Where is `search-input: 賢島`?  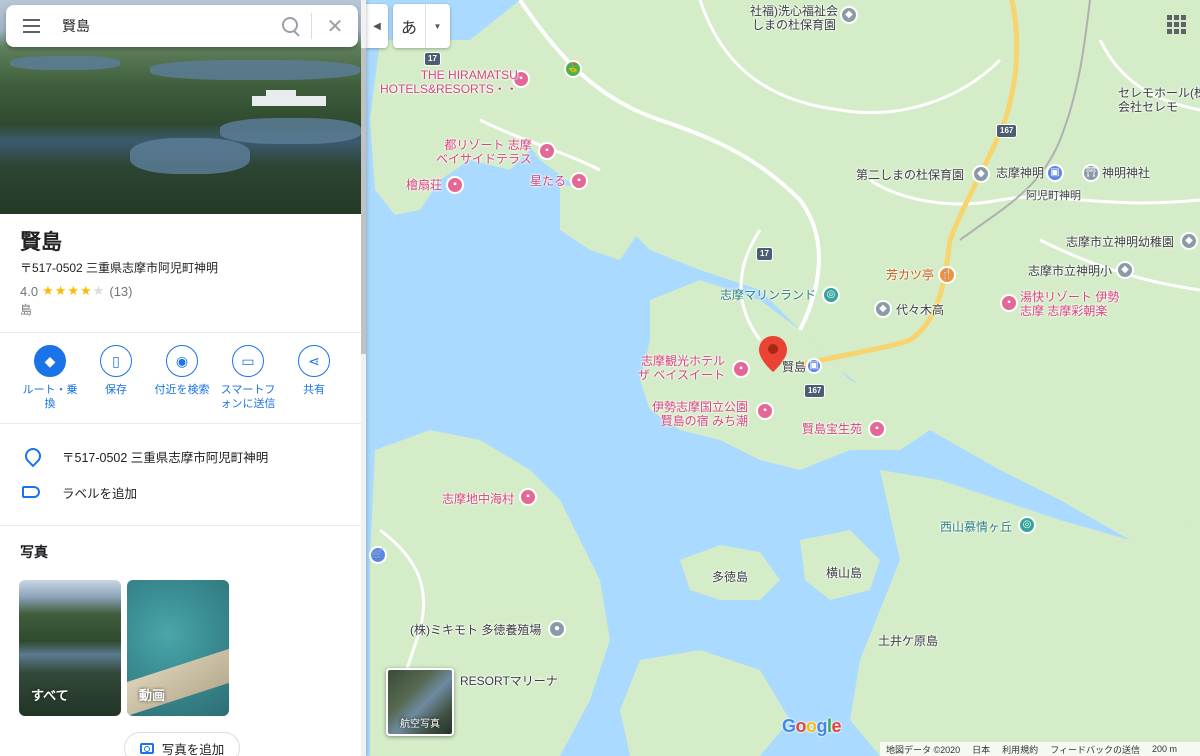
search-input: 賢島 is located at coordinates (163, 26).